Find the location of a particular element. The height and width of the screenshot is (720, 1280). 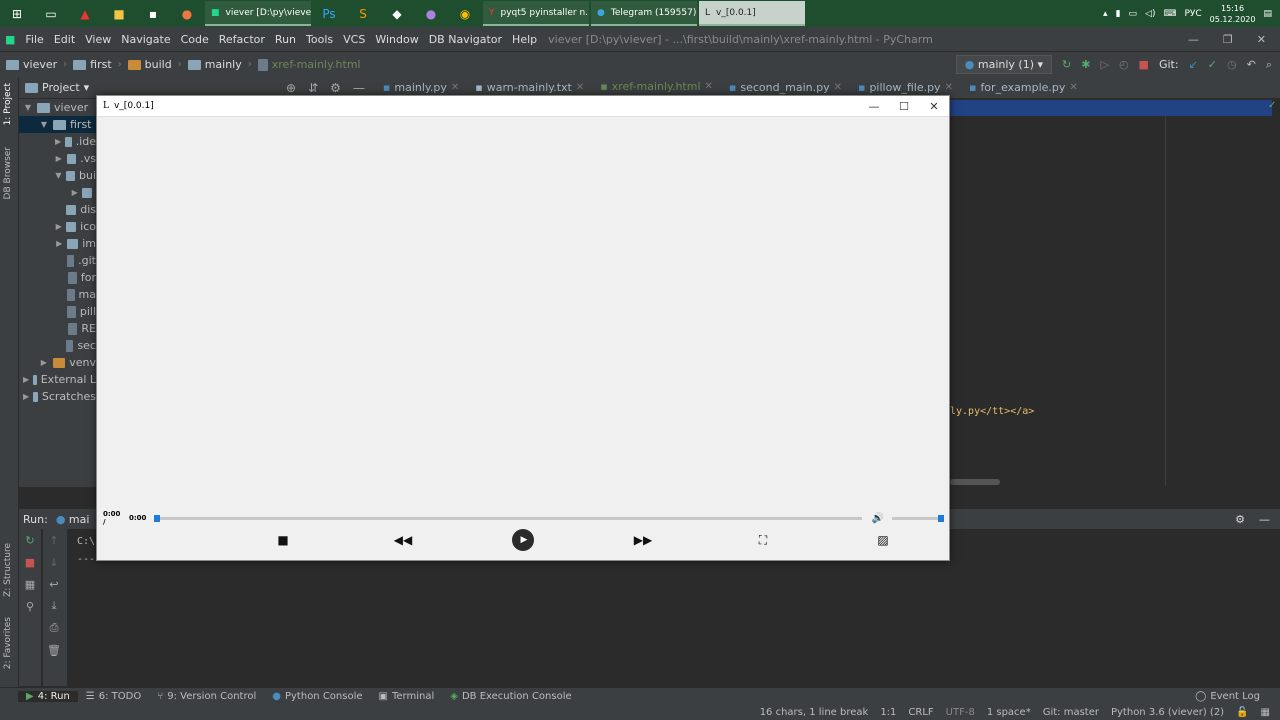

notifications-icon: ▤ is located at coordinates (1267, 14).